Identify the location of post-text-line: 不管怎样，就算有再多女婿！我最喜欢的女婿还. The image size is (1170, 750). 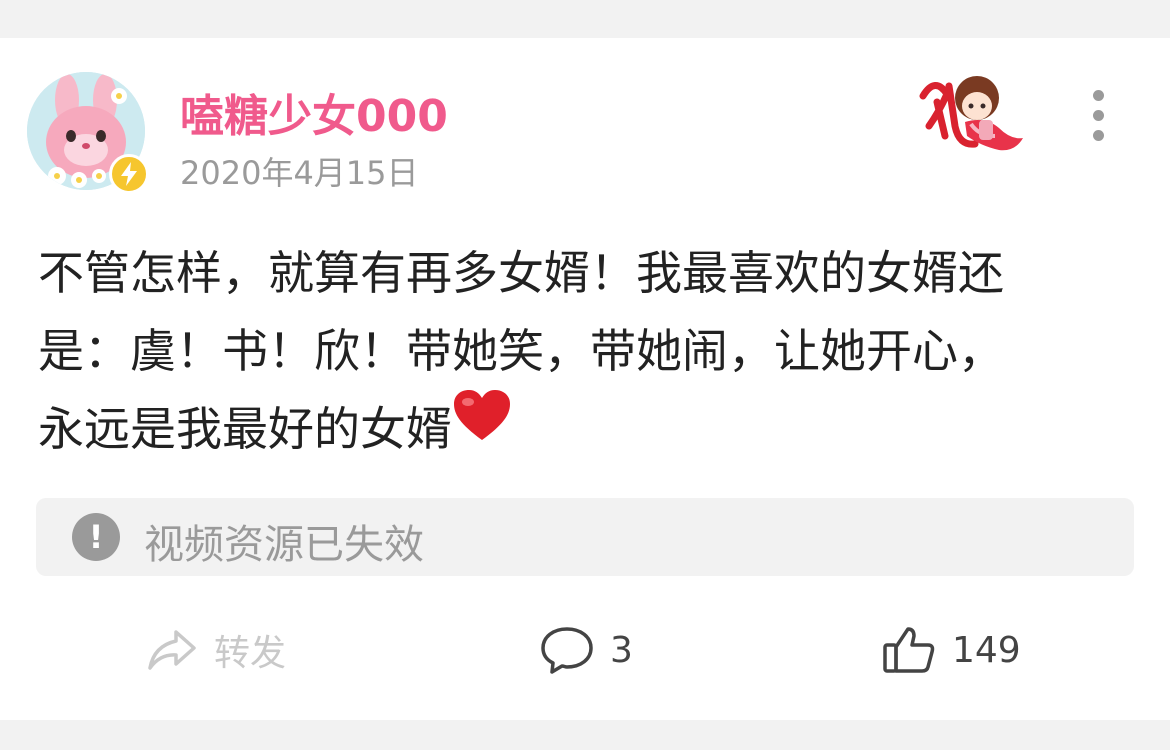
(521, 273).